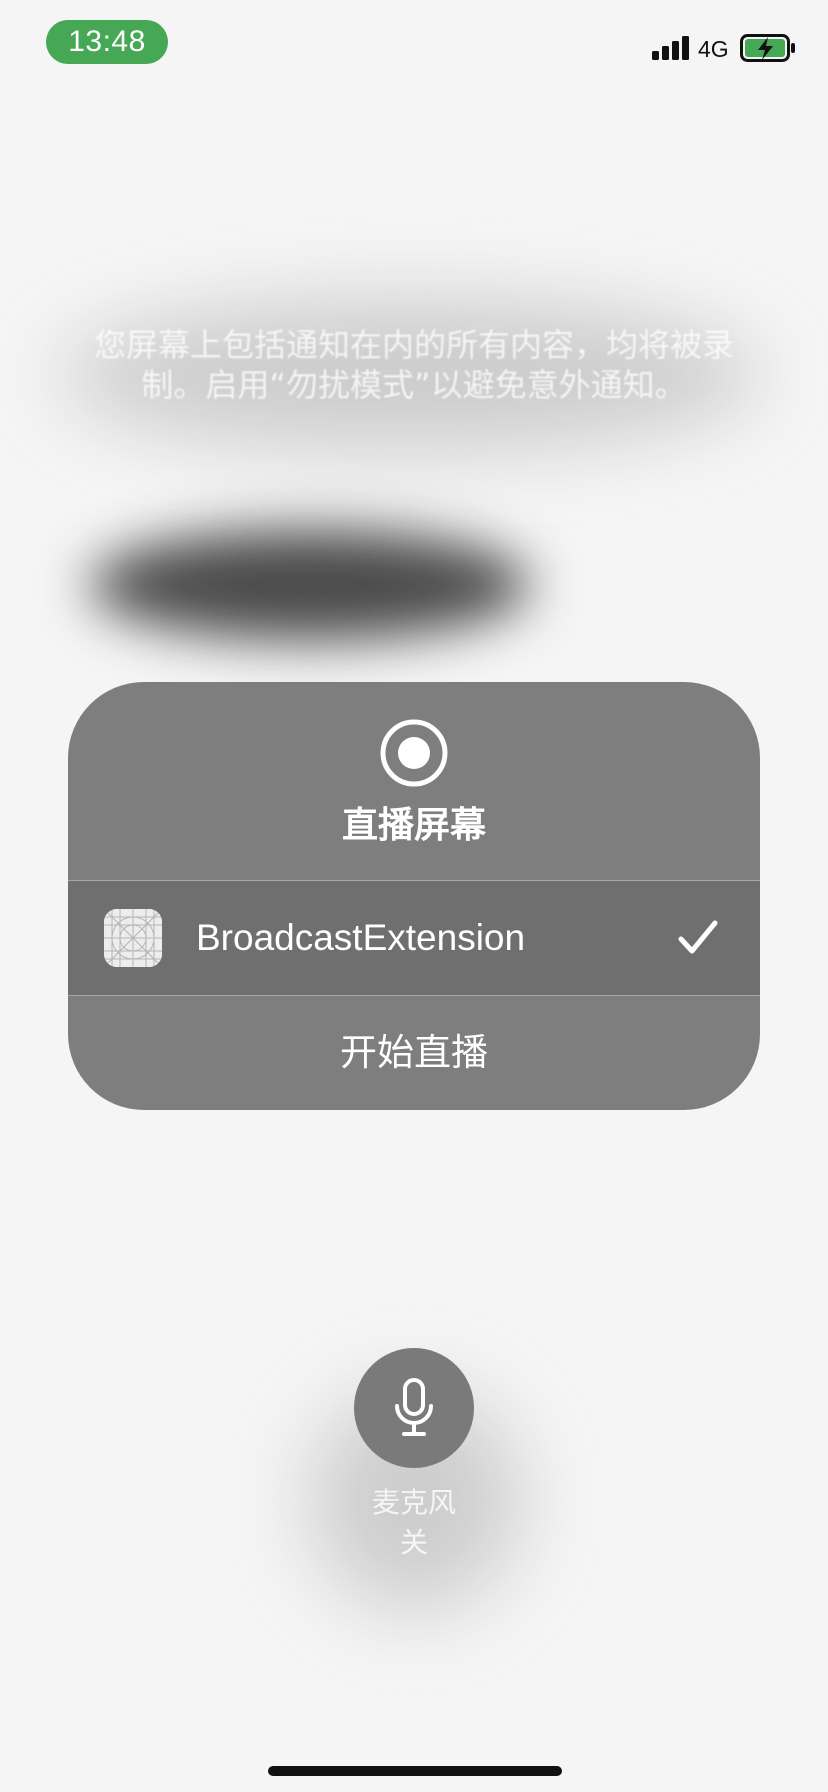 The height and width of the screenshot is (1792, 828). I want to click on recording-notice: 您屏幕上包括通知在内的所有内容，均将被录制。启用“勿扰模式”以避免意外通知。, so click(413, 365).